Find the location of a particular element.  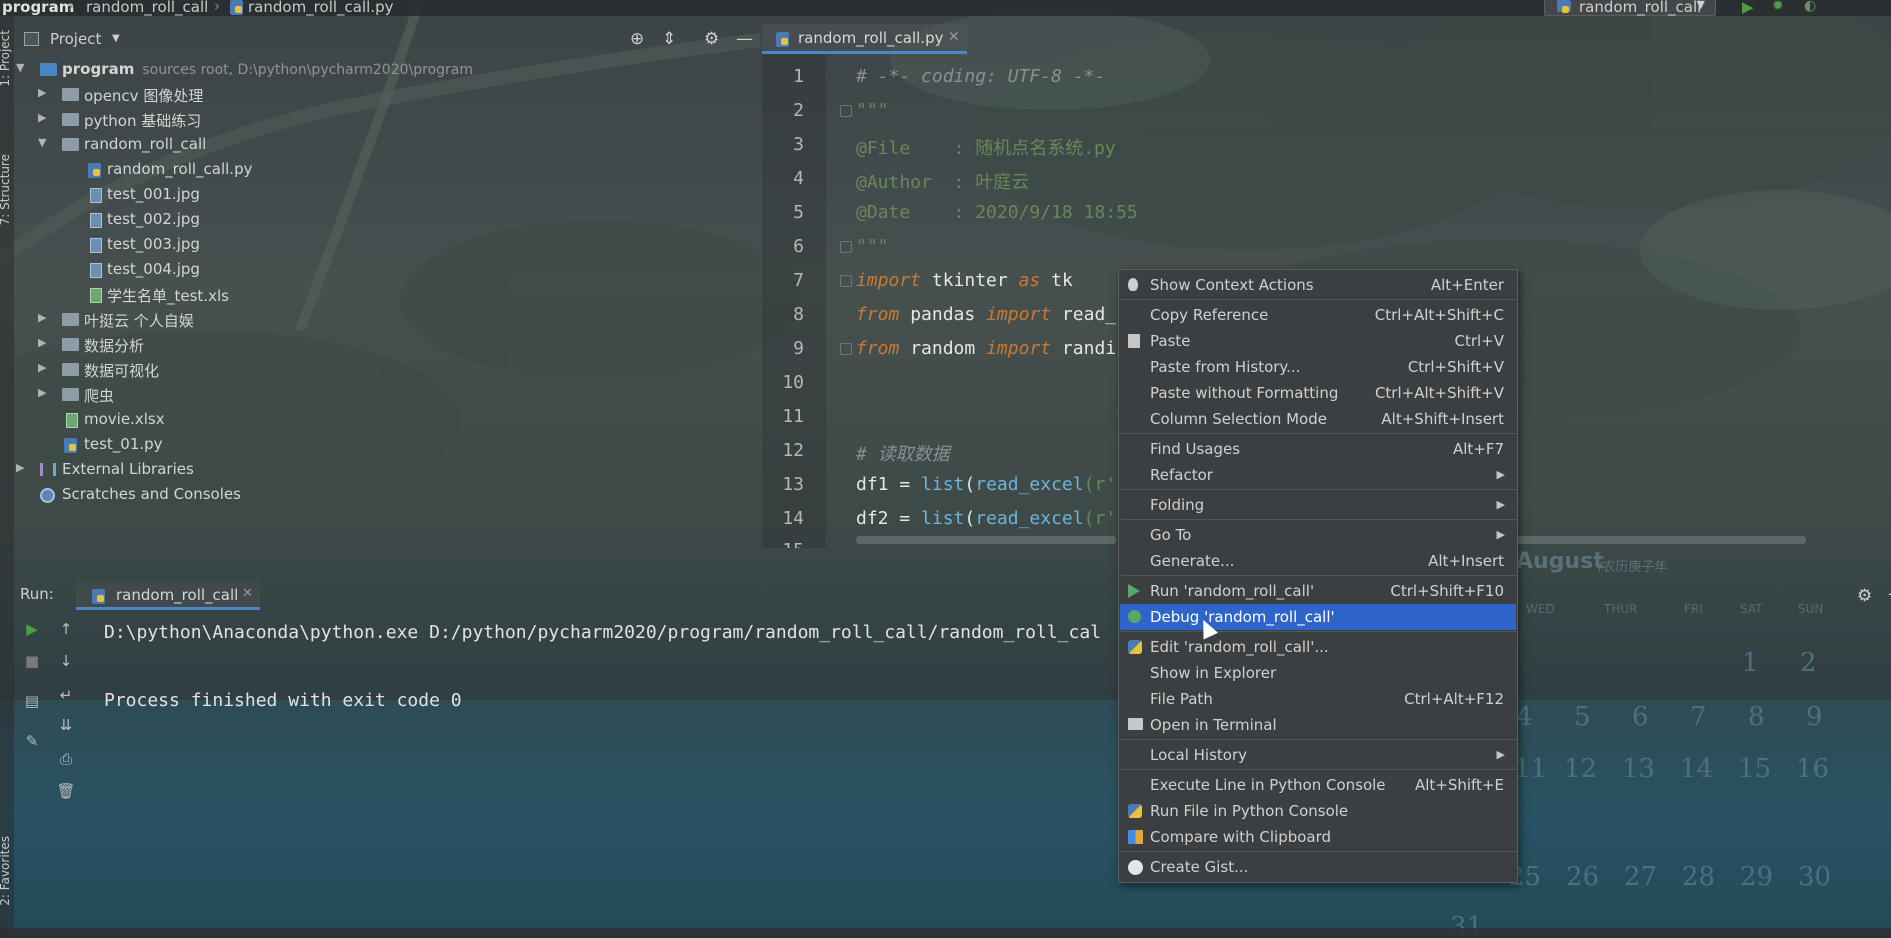

tool-tab-project: 1: Project is located at coordinates (6, 58).